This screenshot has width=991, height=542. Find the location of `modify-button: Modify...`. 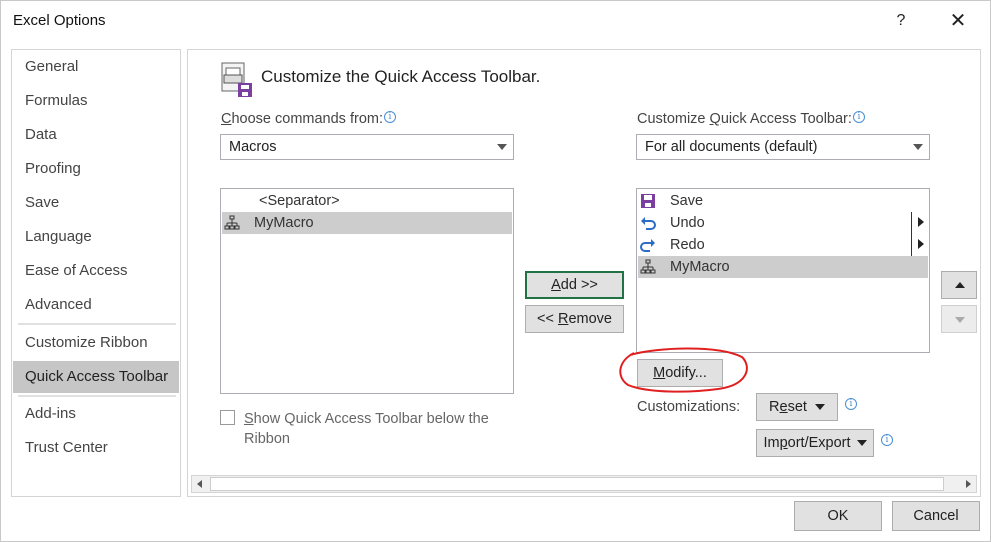

modify-button: Modify... is located at coordinates (680, 373).